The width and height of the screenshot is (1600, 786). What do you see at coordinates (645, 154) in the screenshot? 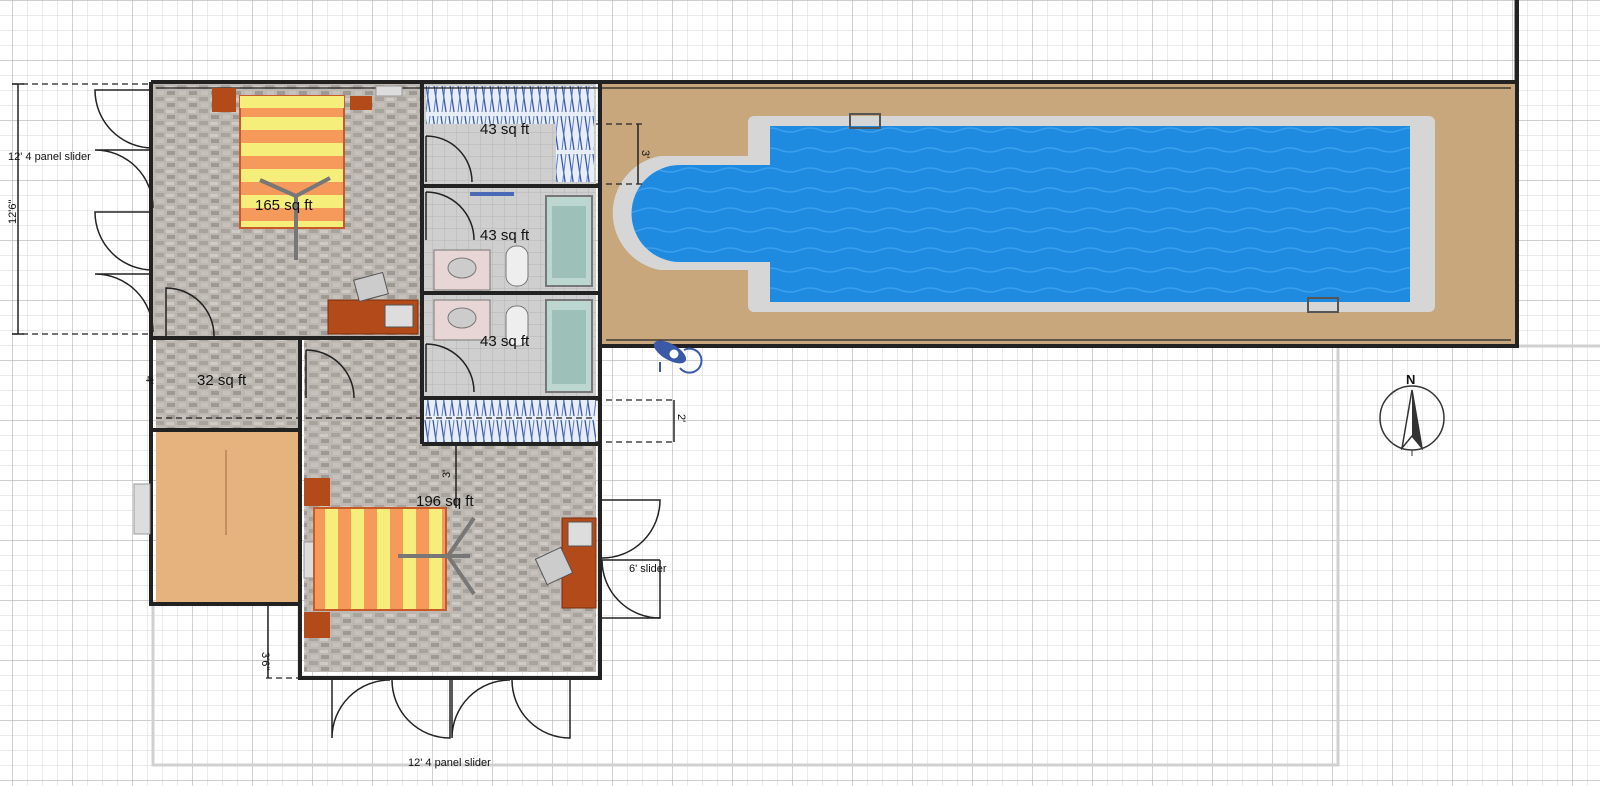
I see `dim-closet-depth: 3'` at bounding box center [645, 154].